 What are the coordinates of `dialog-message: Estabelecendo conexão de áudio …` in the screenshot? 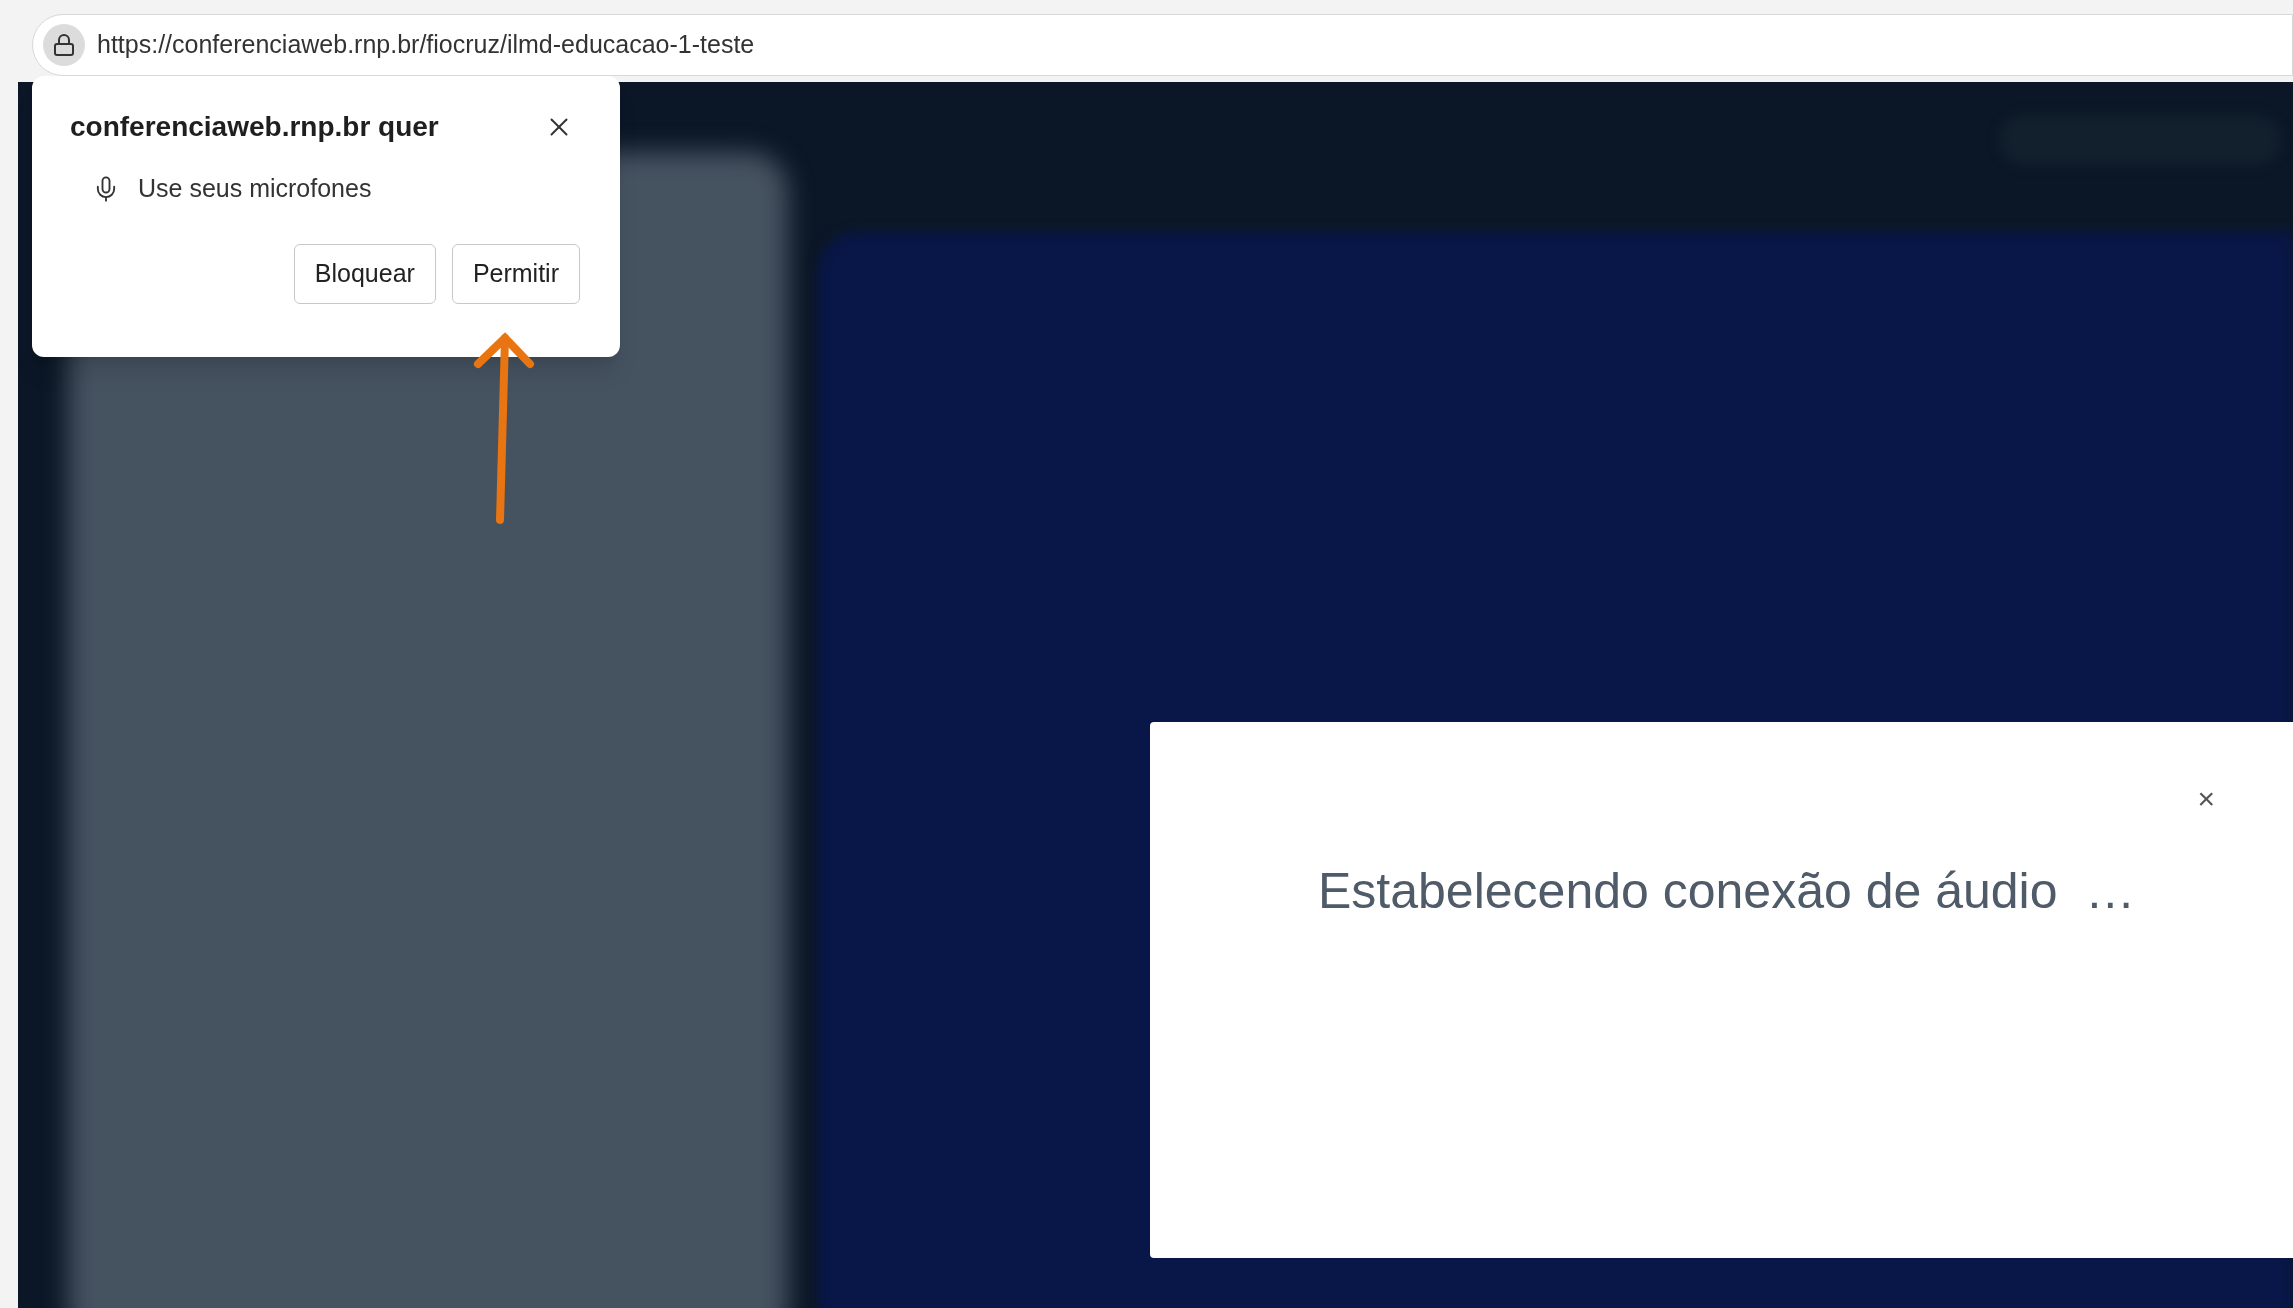 It's located at (1727, 891).